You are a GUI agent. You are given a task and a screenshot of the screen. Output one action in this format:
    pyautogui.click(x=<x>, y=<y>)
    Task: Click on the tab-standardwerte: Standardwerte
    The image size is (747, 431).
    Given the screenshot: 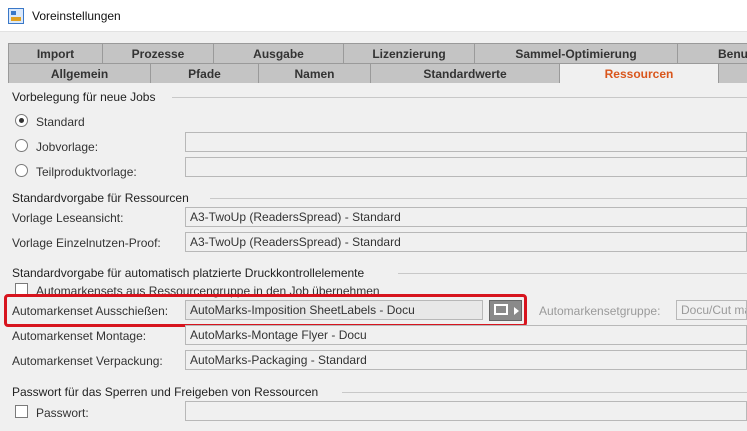 What is the action you would take?
    pyautogui.click(x=464, y=73)
    